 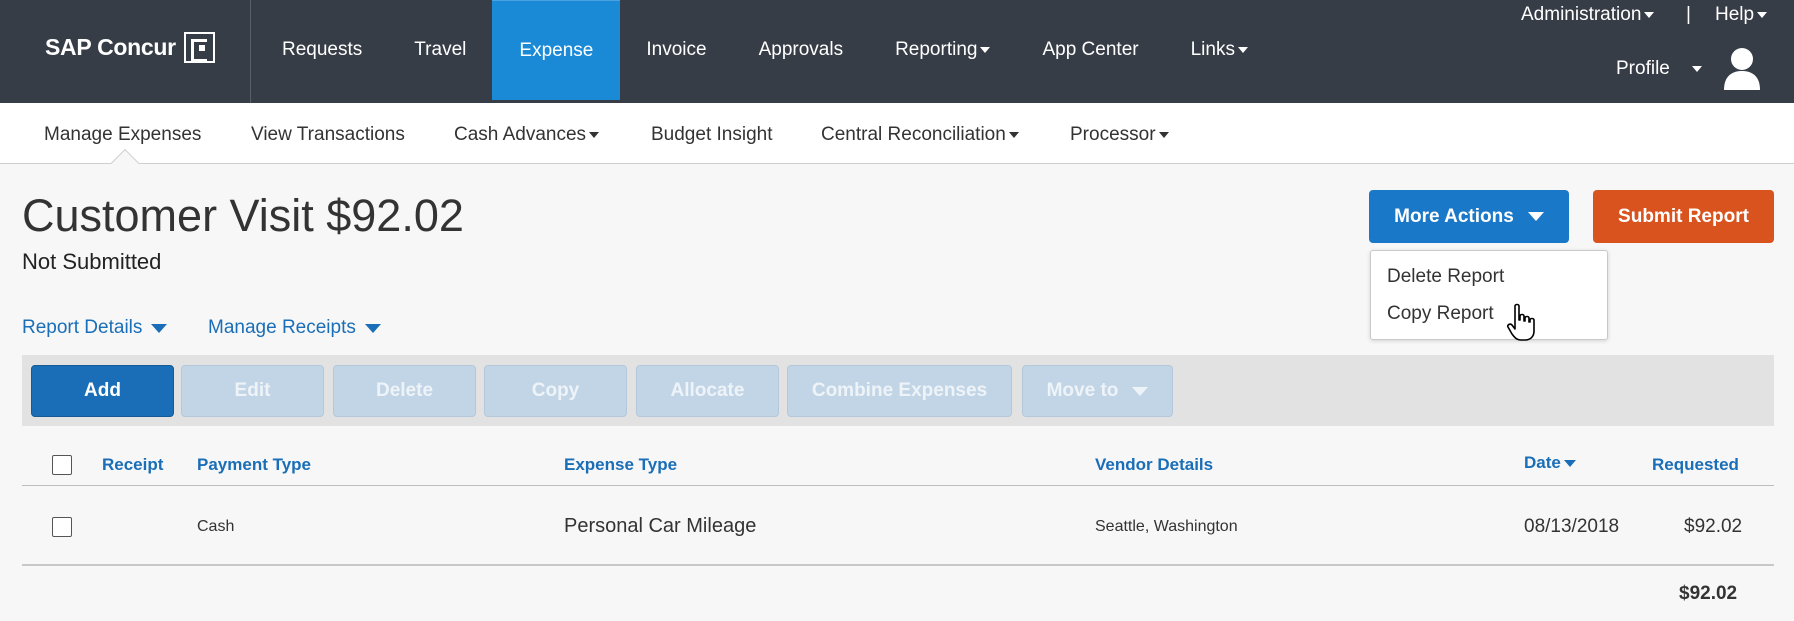 I want to click on report-total: $92.02, so click(x=1708, y=593).